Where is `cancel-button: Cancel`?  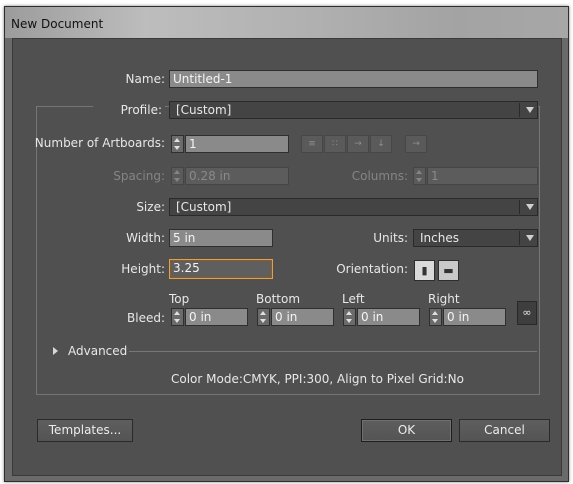 cancel-button: Cancel is located at coordinates (504, 430).